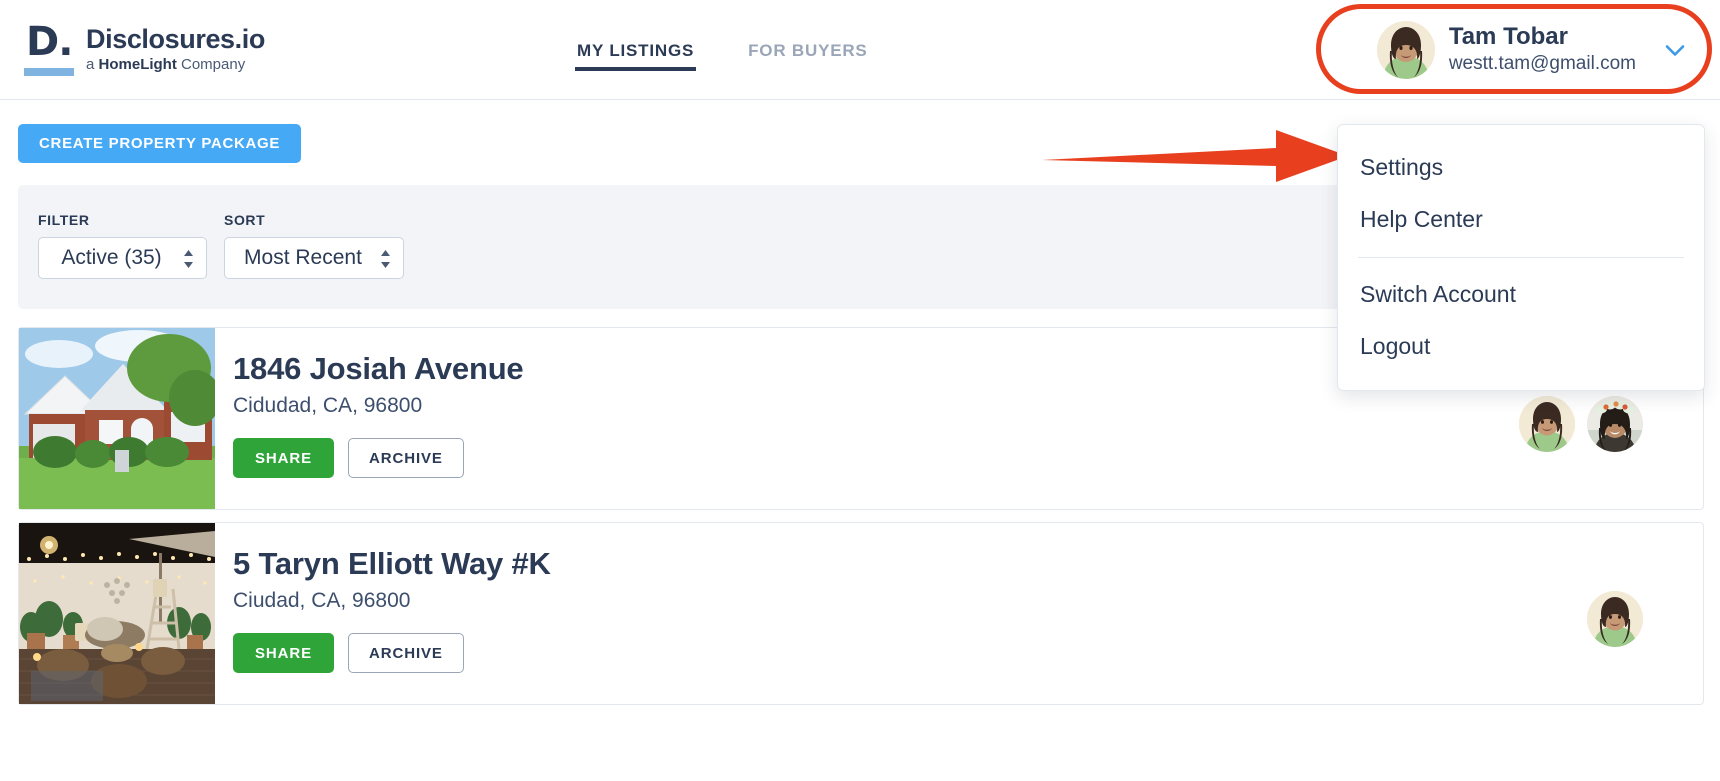 The image size is (1720, 781). I want to click on main-nav: MY LISTINGS FOR BUYERS, so click(722, 50).